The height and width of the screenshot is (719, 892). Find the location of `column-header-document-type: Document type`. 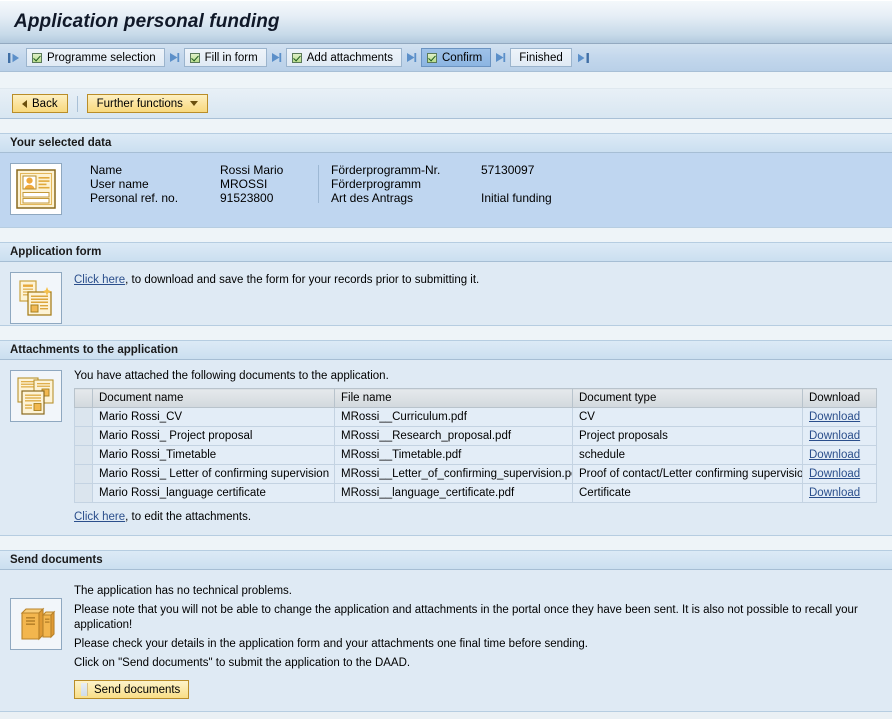

column-header-document-type: Document type is located at coordinates (687, 398).